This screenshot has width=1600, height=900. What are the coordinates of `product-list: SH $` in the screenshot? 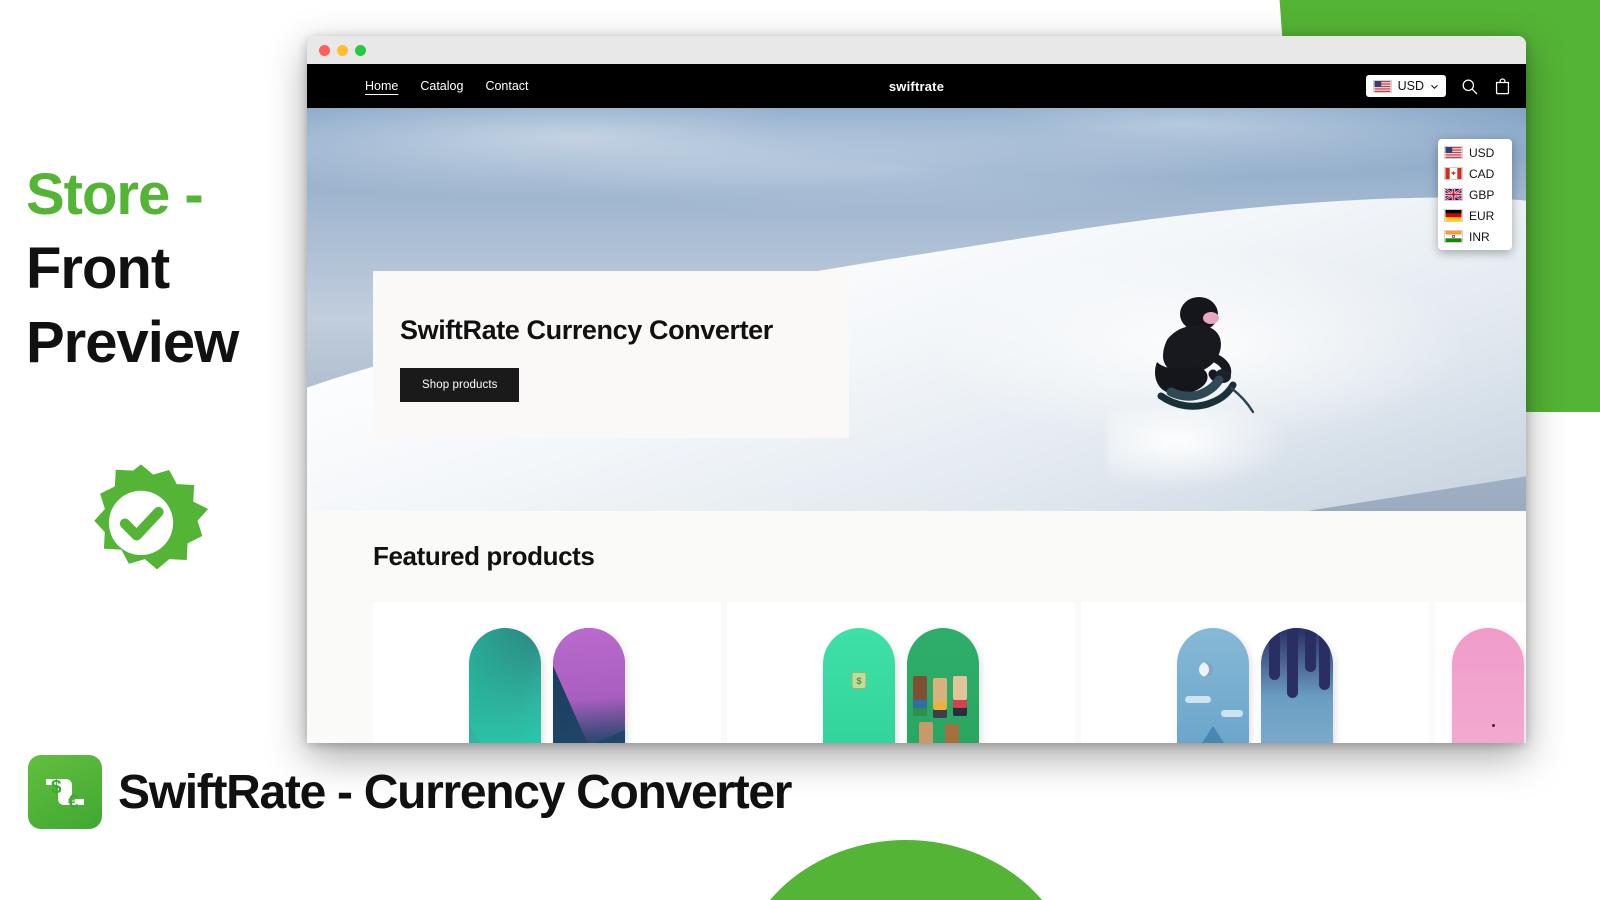 It's located at (949, 672).